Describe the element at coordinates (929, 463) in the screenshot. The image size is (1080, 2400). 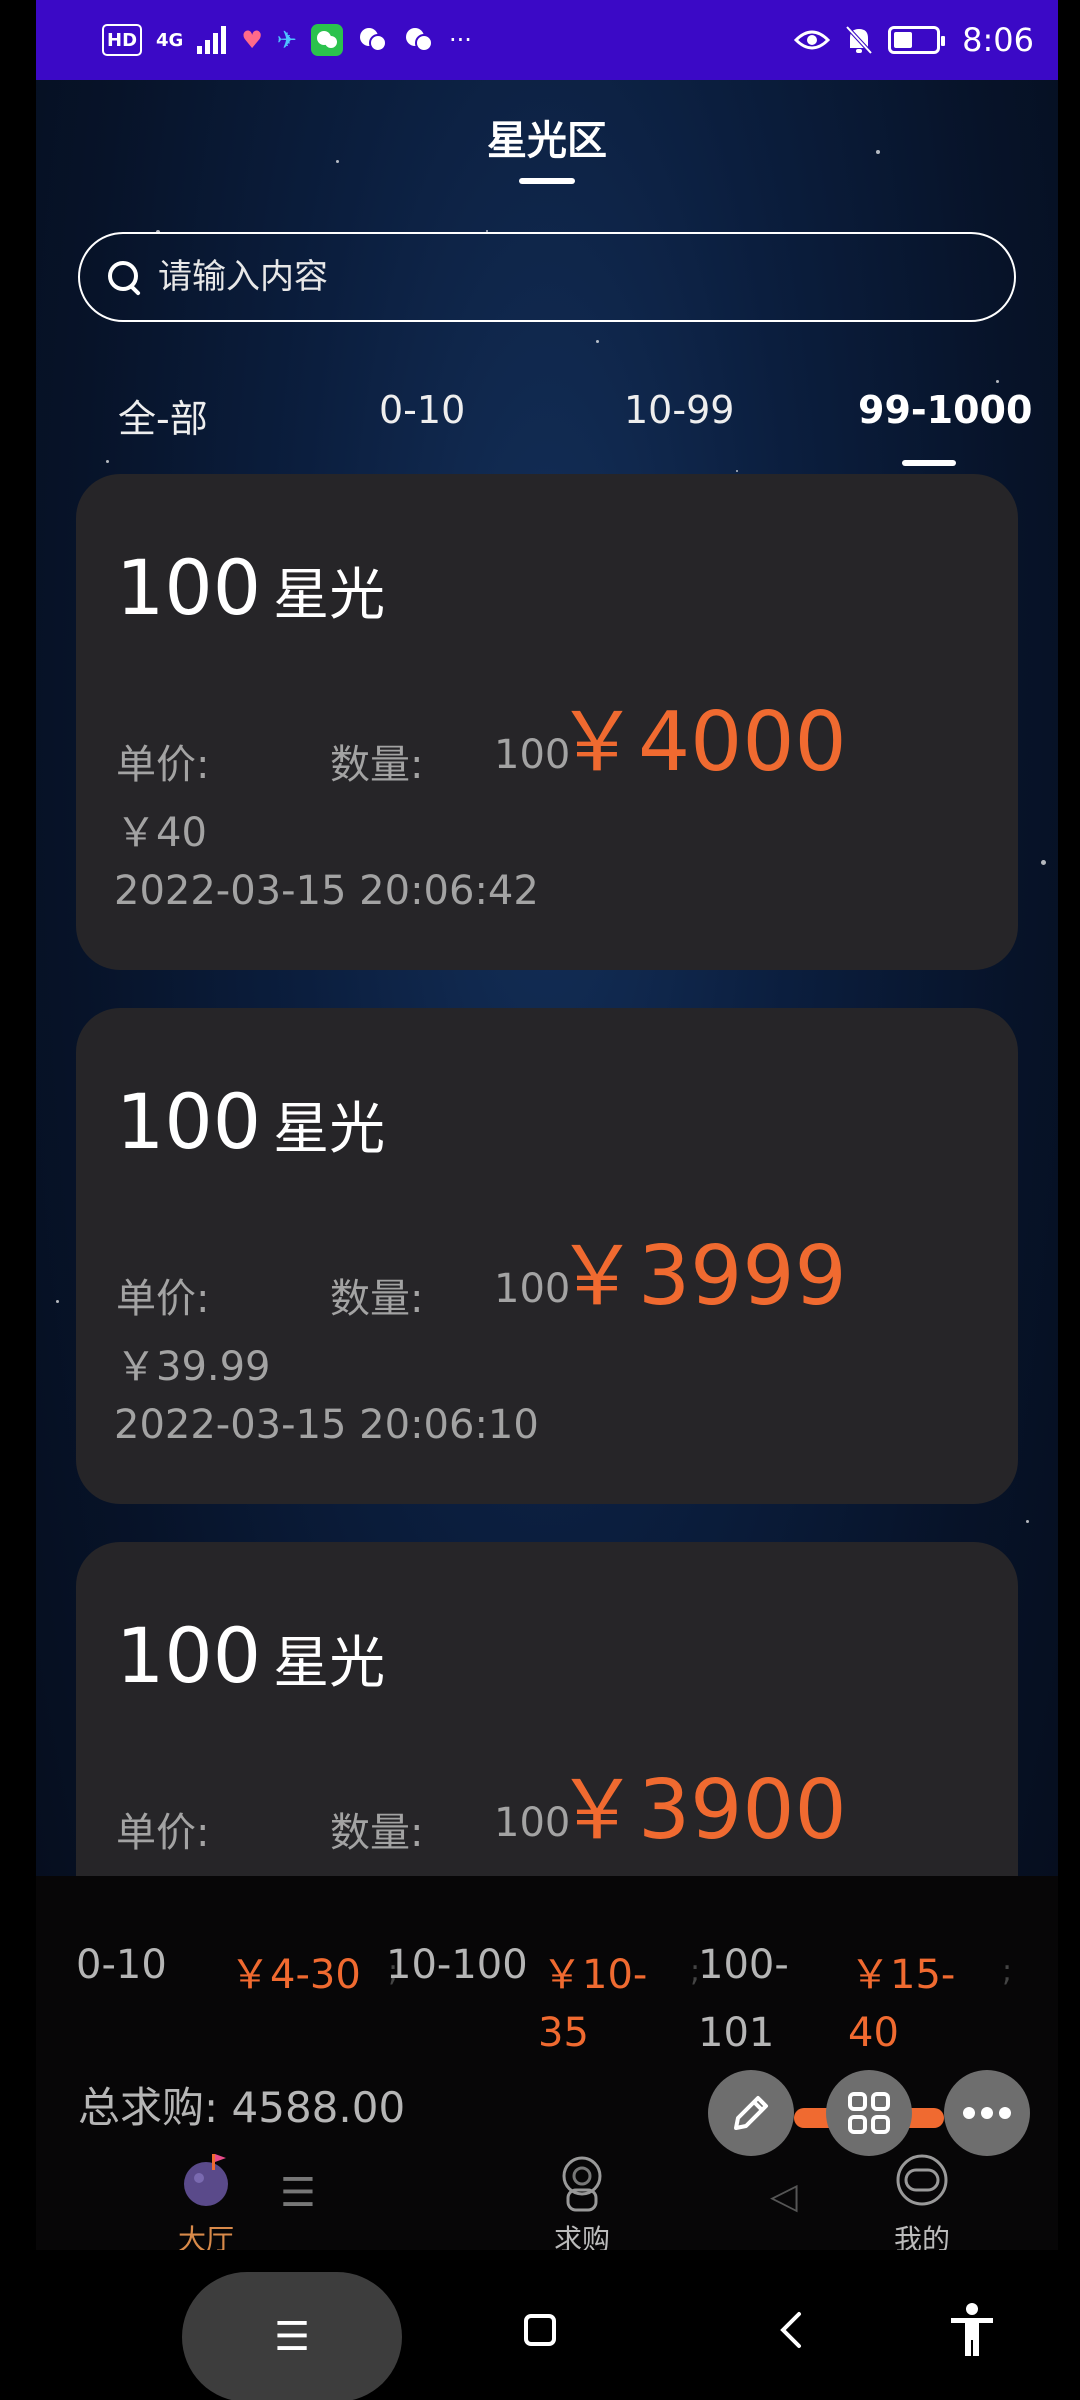
I see `active-tab-indicator` at that location.